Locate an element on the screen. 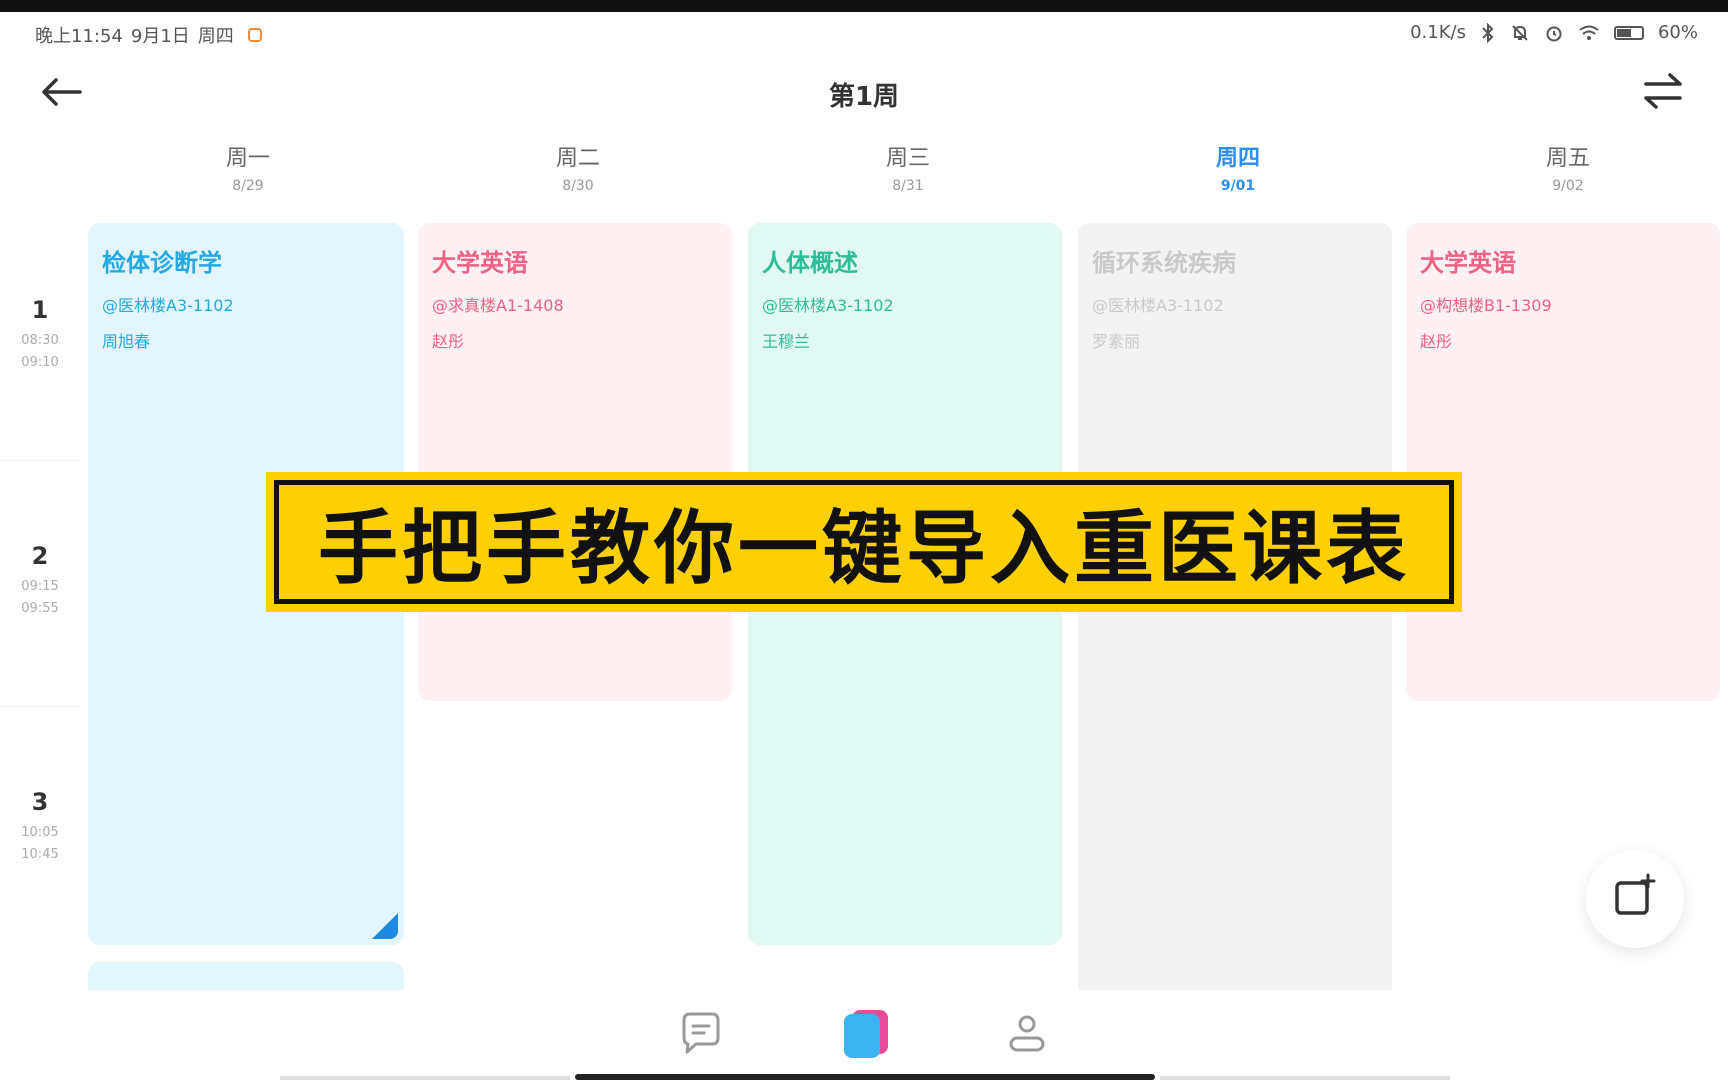  day-name: 周四 is located at coordinates (1237, 158).